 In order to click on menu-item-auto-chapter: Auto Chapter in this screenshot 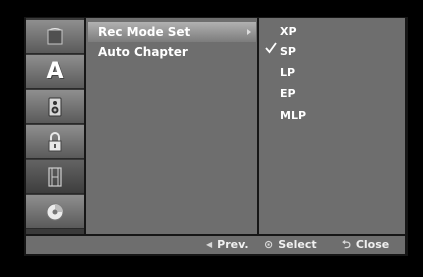, I will do `click(172, 52)`.